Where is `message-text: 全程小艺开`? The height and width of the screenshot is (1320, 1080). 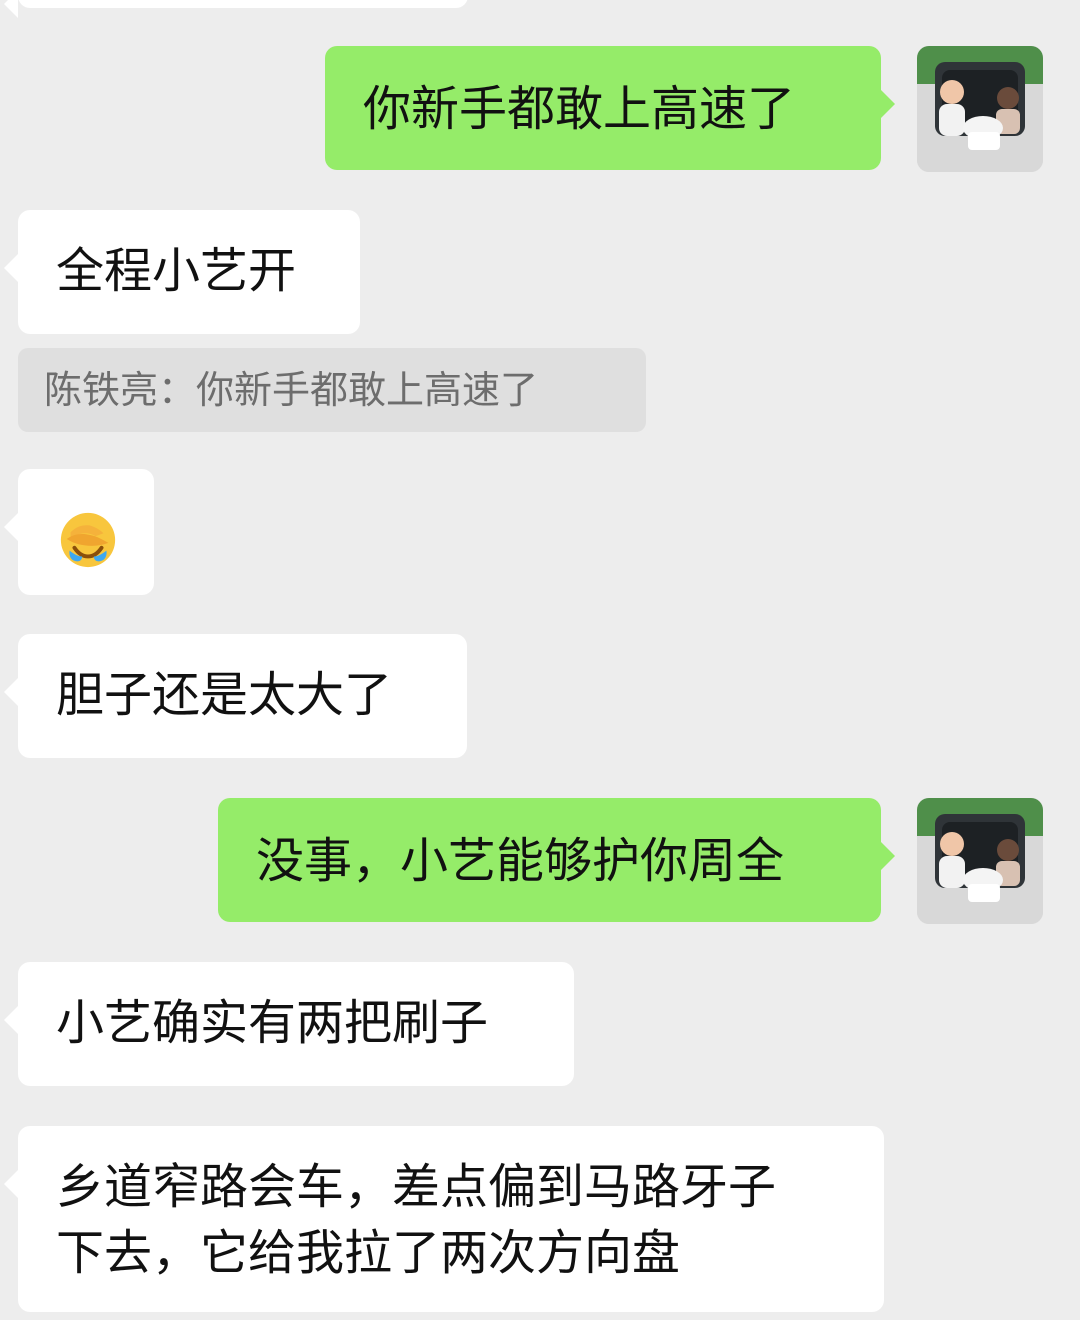
message-text: 全程小艺开 is located at coordinates (176, 271).